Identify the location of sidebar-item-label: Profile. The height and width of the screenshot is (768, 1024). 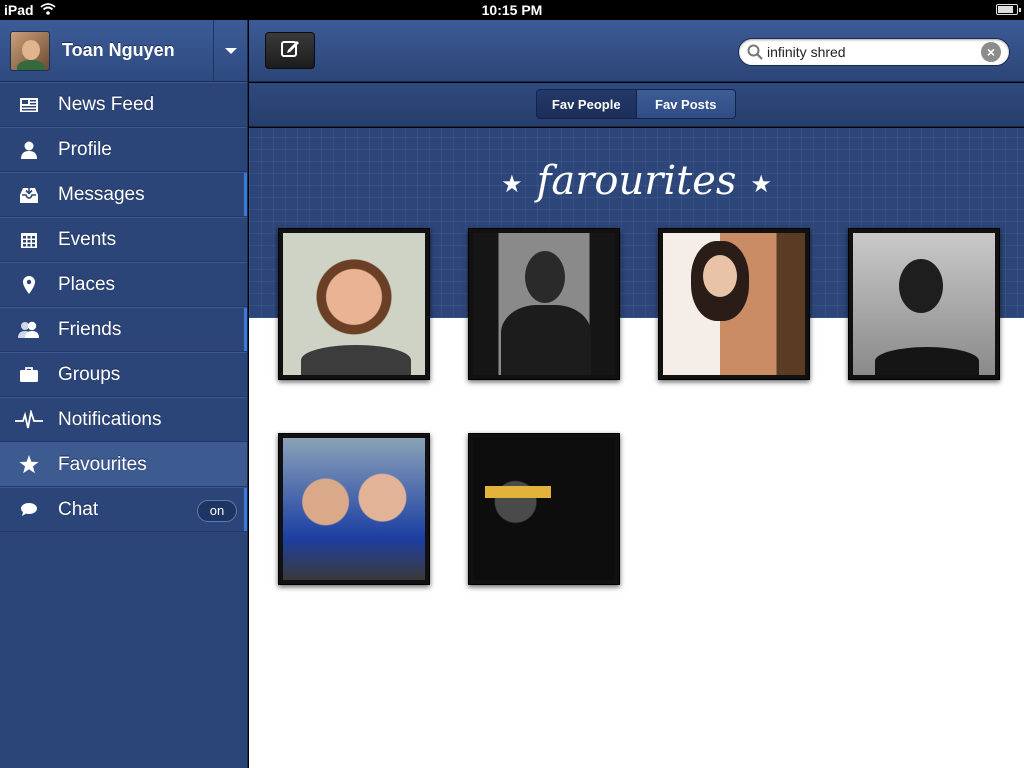
(85, 149).